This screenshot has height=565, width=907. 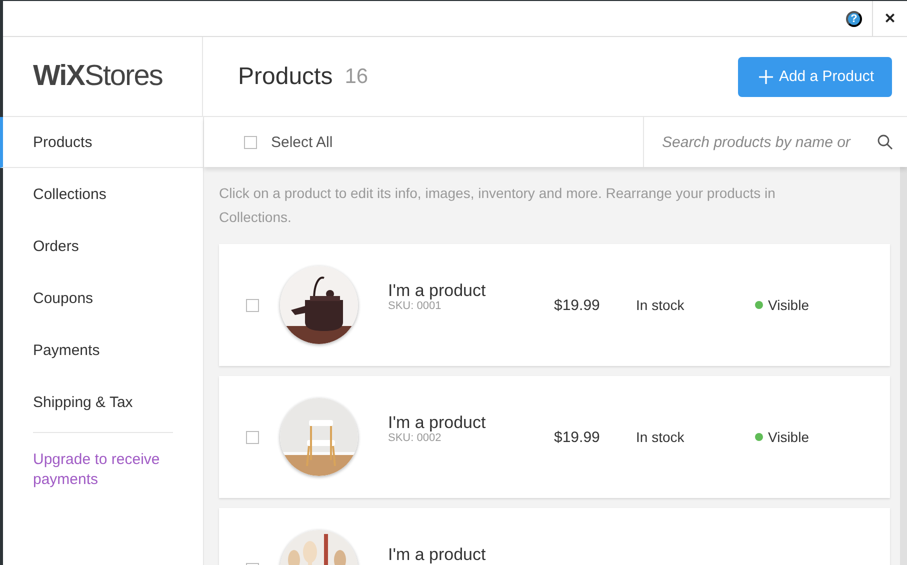 What do you see at coordinates (356, 76) in the screenshot?
I see `product-count: 16` at bounding box center [356, 76].